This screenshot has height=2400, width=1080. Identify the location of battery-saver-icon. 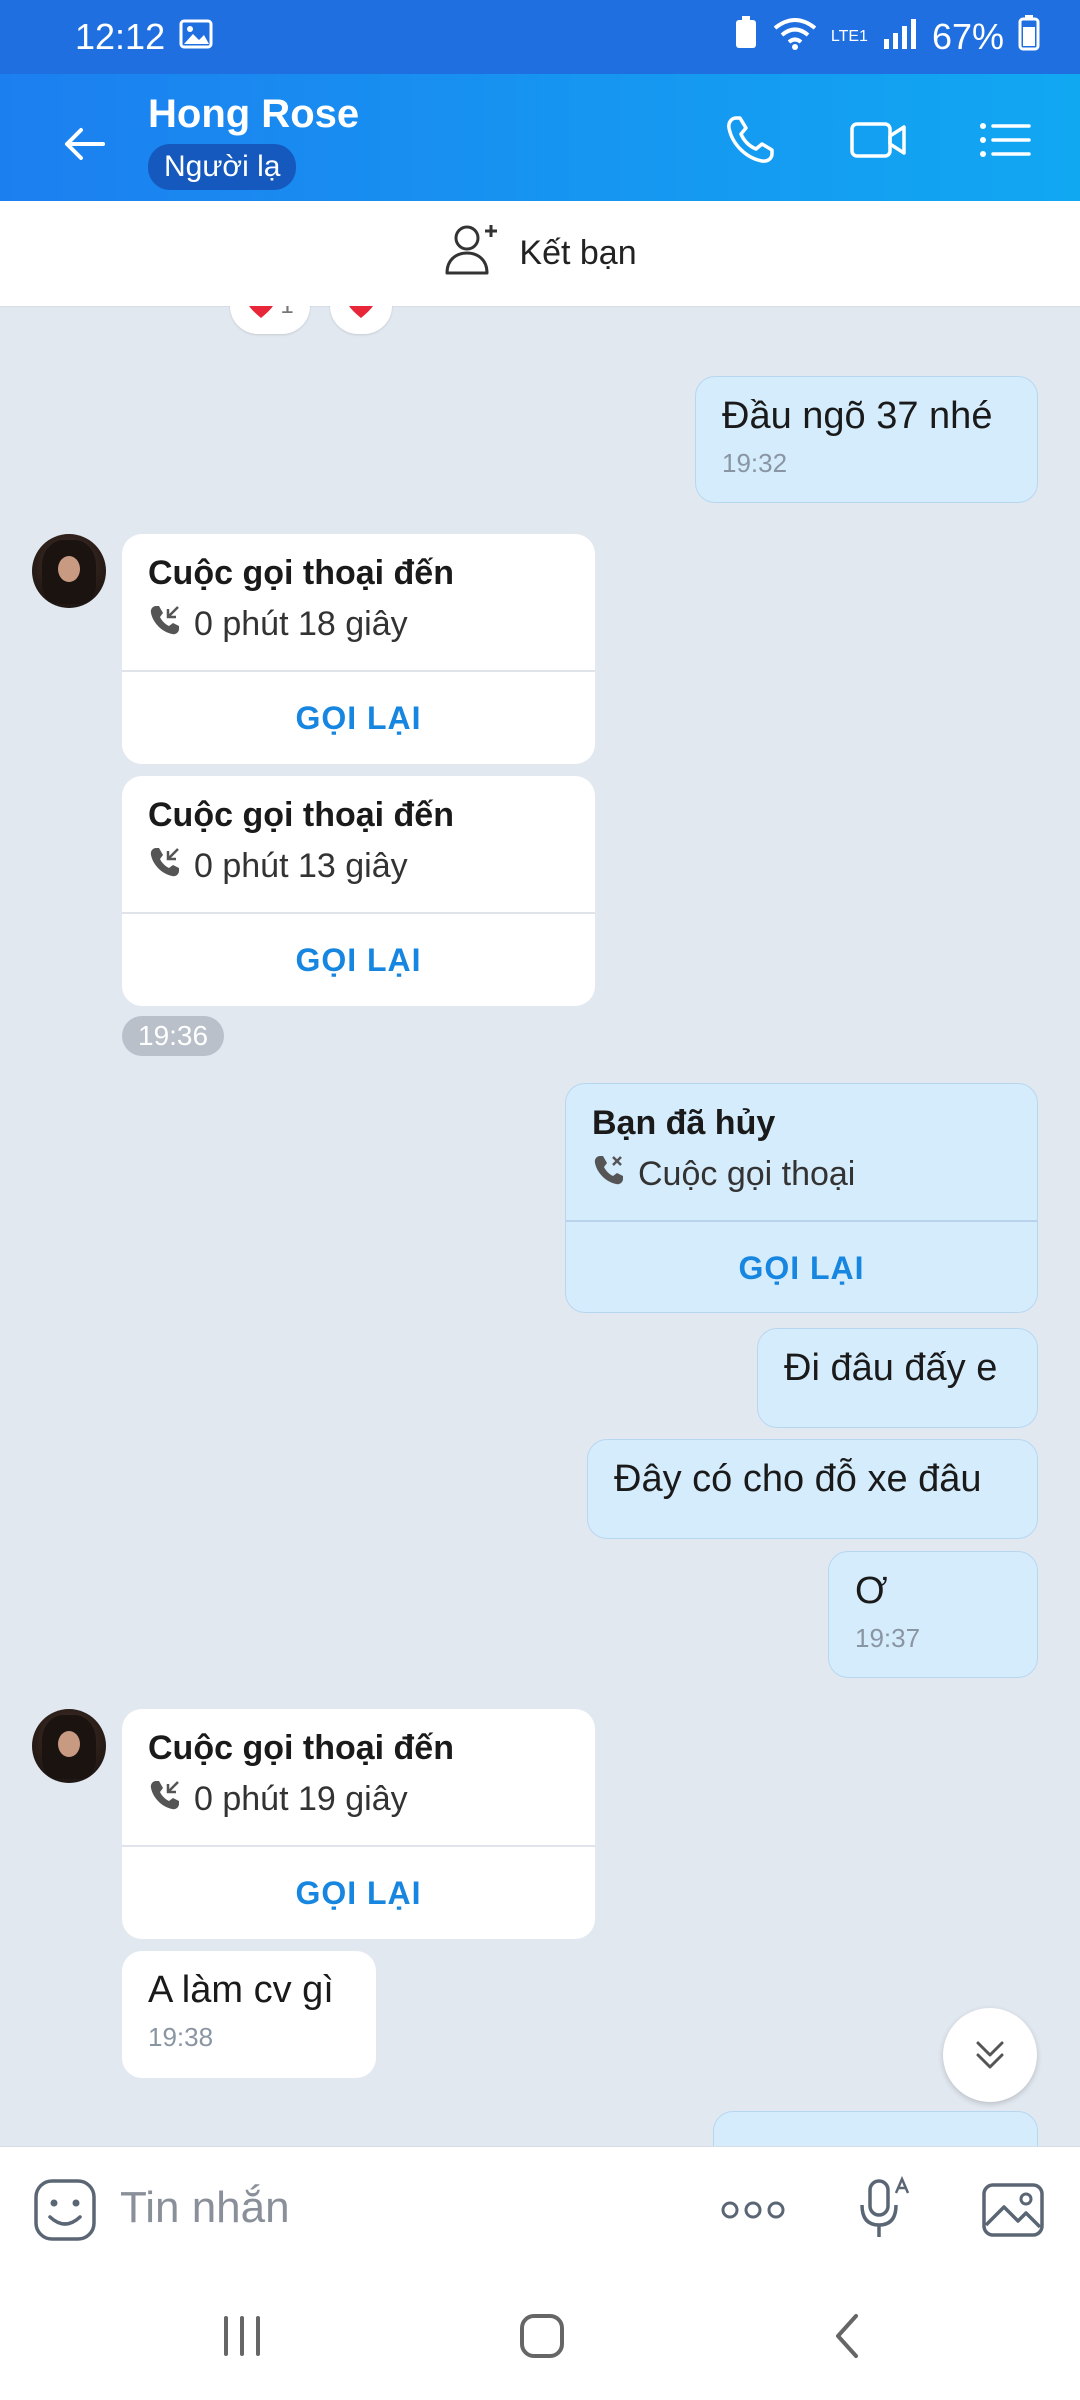
(746, 37).